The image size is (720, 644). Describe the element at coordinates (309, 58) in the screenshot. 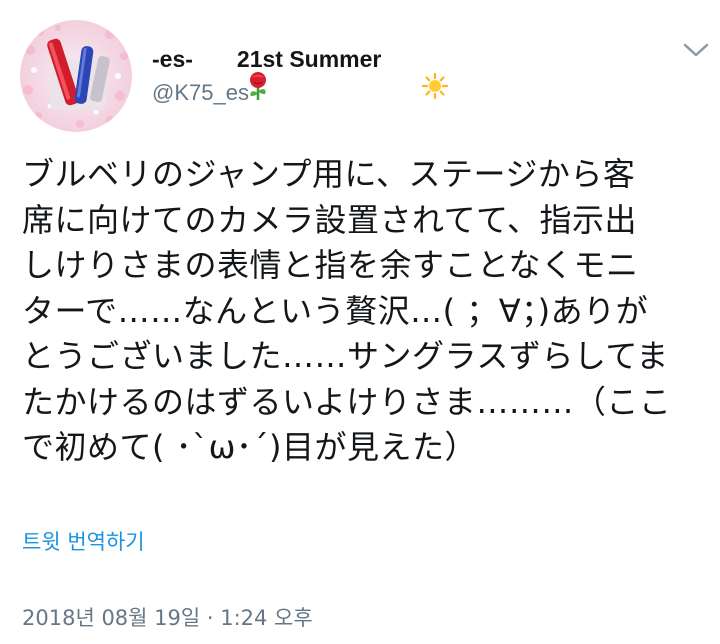

I see `display-name-suffix: 21st Summer` at that location.